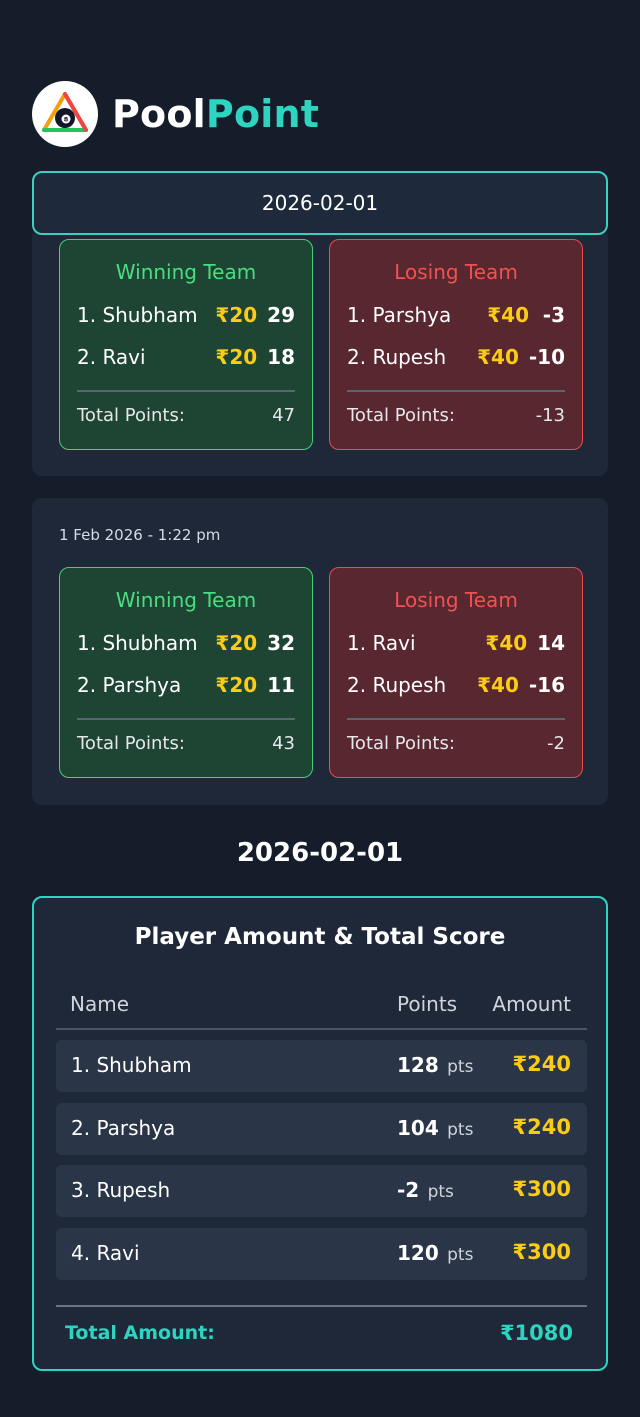 This screenshot has height=1417, width=640. I want to click on player-name: 2. Parshya, so click(129, 685).